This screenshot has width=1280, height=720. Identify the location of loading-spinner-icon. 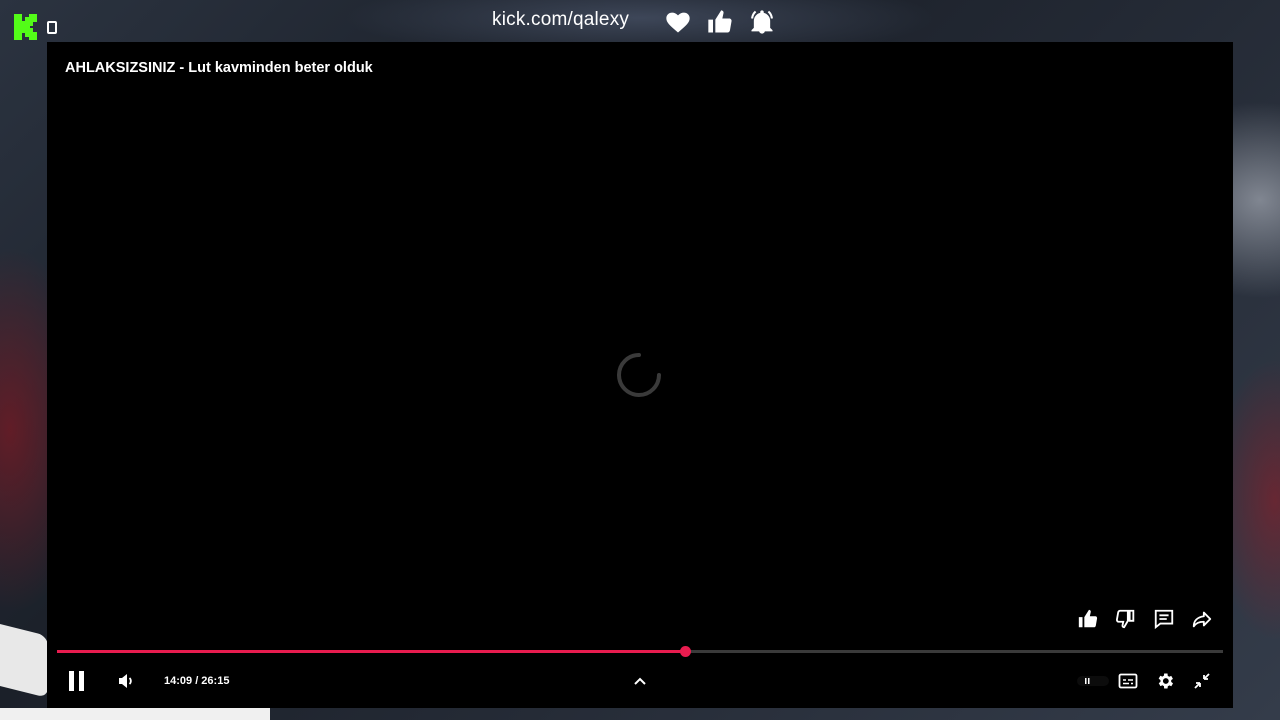
(639, 375).